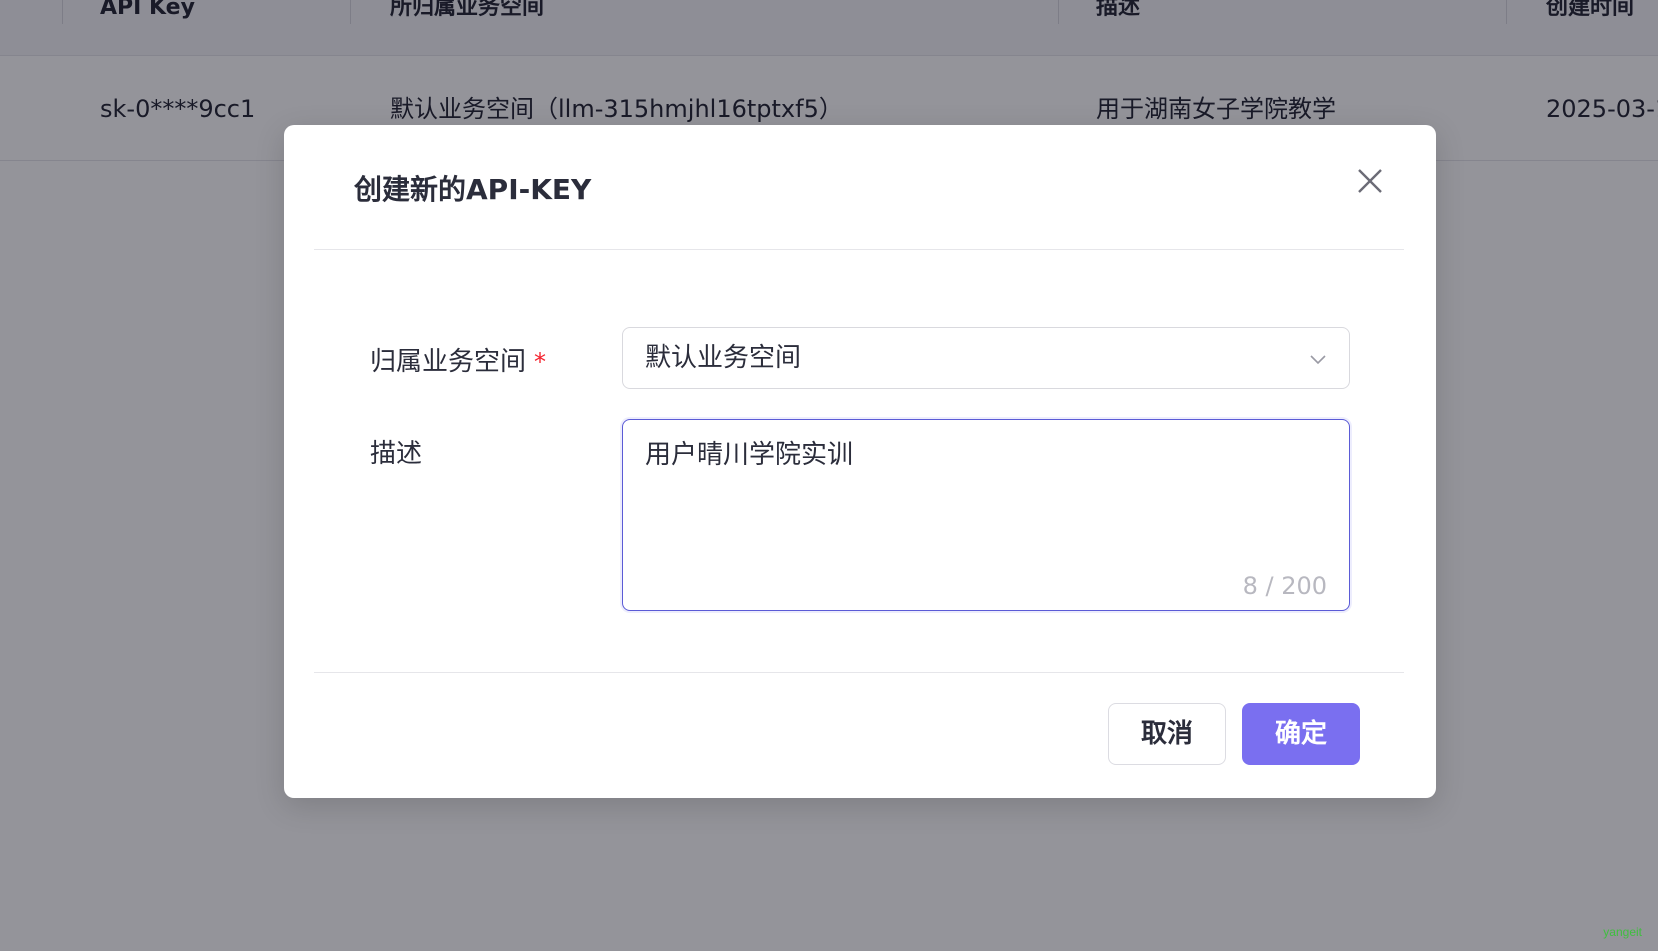 Image resolution: width=1658 pixels, height=951 pixels. What do you see at coordinates (985, 494) in the screenshot?
I see `description-textarea: 用户晴川学院实训` at bounding box center [985, 494].